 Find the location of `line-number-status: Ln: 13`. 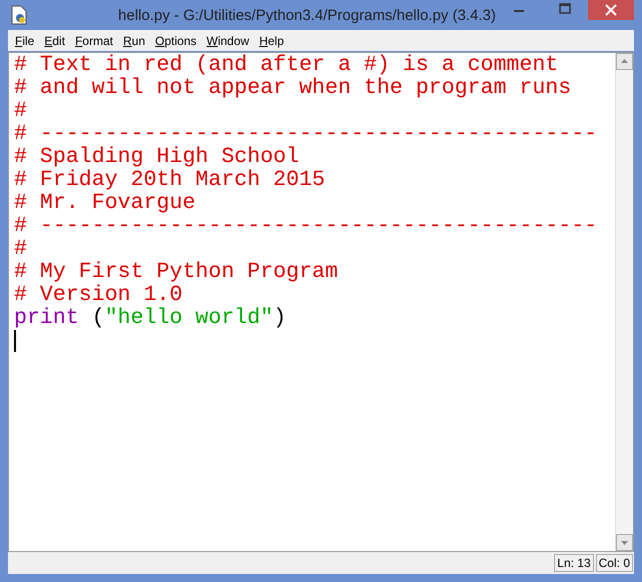

line-number-status: Ln: 13 is located at coordinates (574, 563).